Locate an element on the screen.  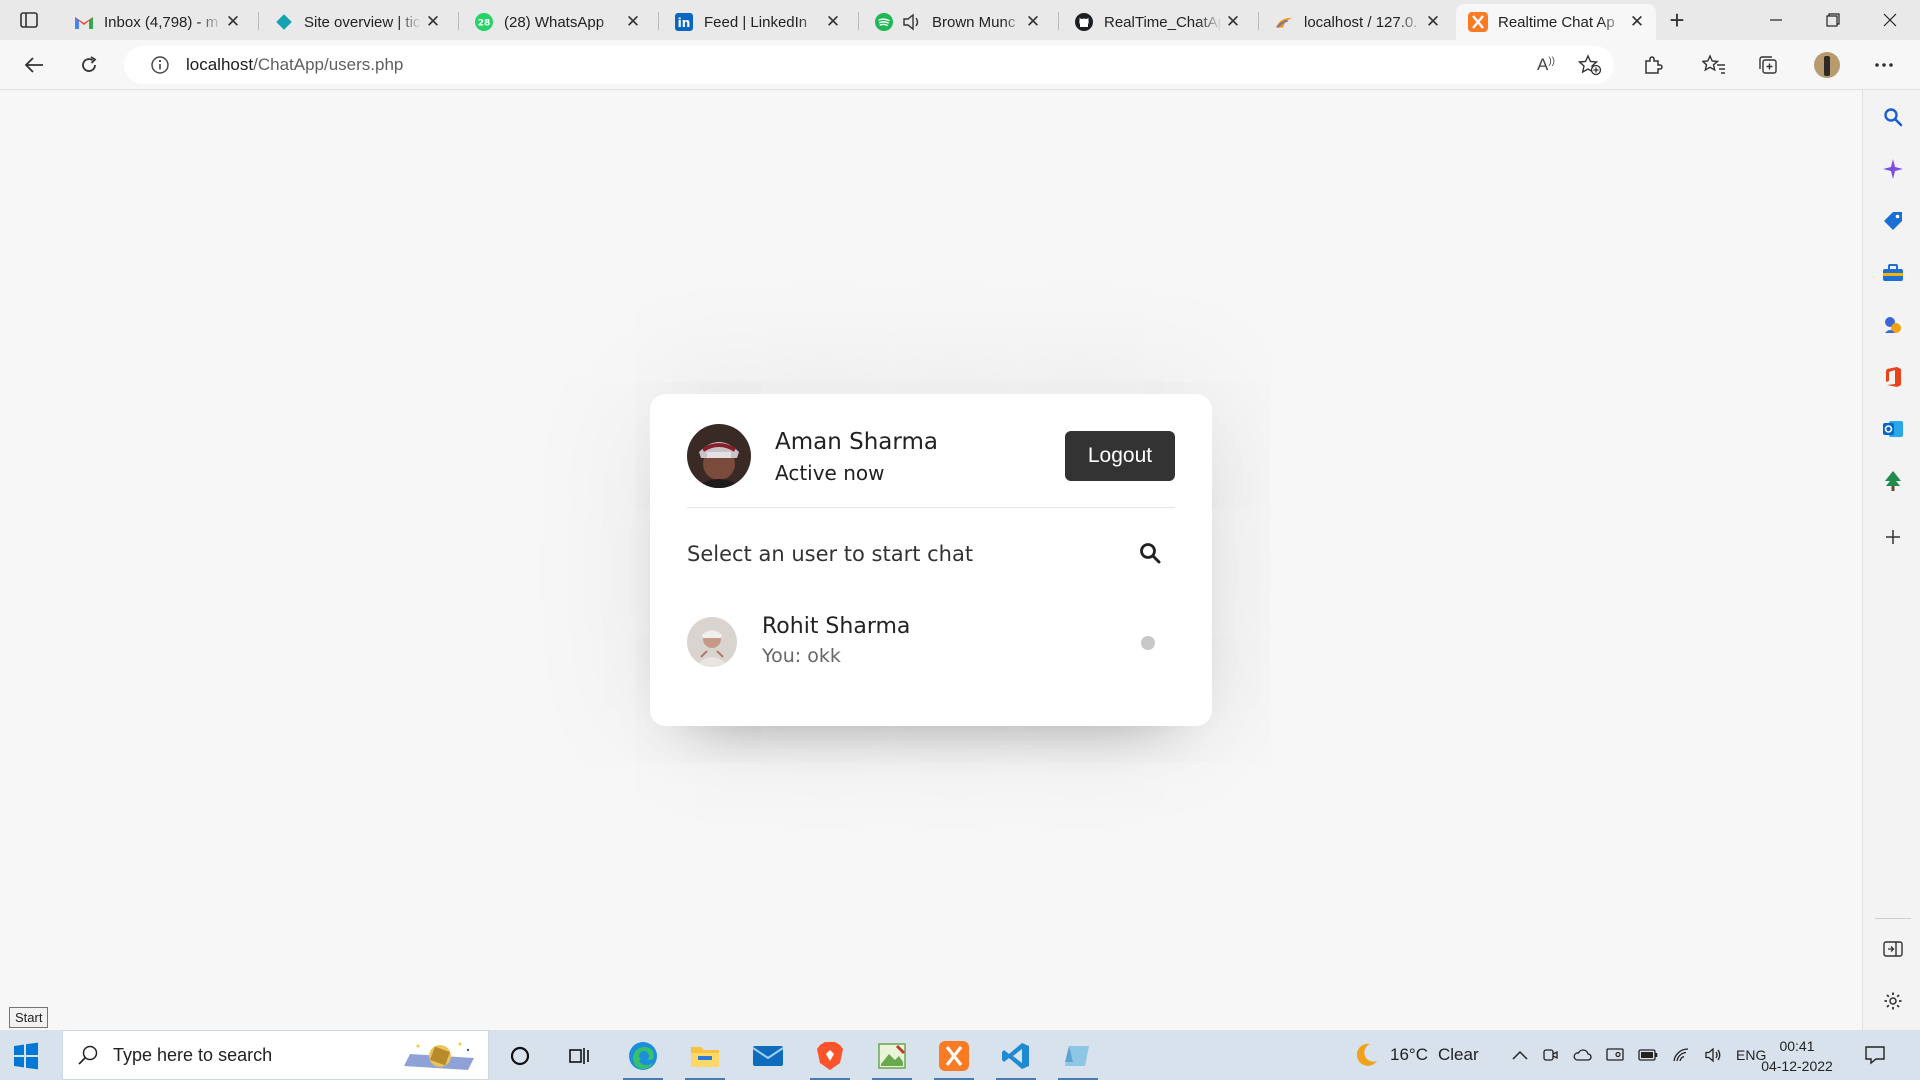
xampp-app-icon is located at coordinates (954, 1057).